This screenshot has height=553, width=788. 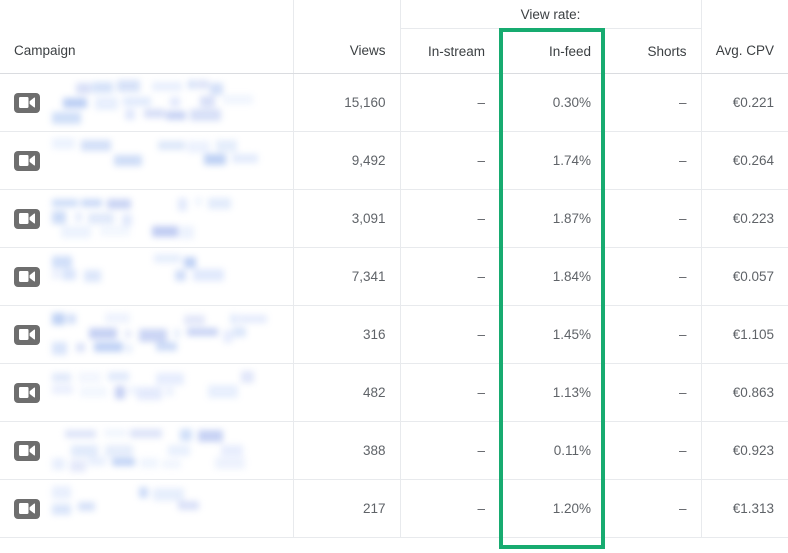 I want to click on table-row: 388–0.11% – €0.923, so click(x=394, y=450).